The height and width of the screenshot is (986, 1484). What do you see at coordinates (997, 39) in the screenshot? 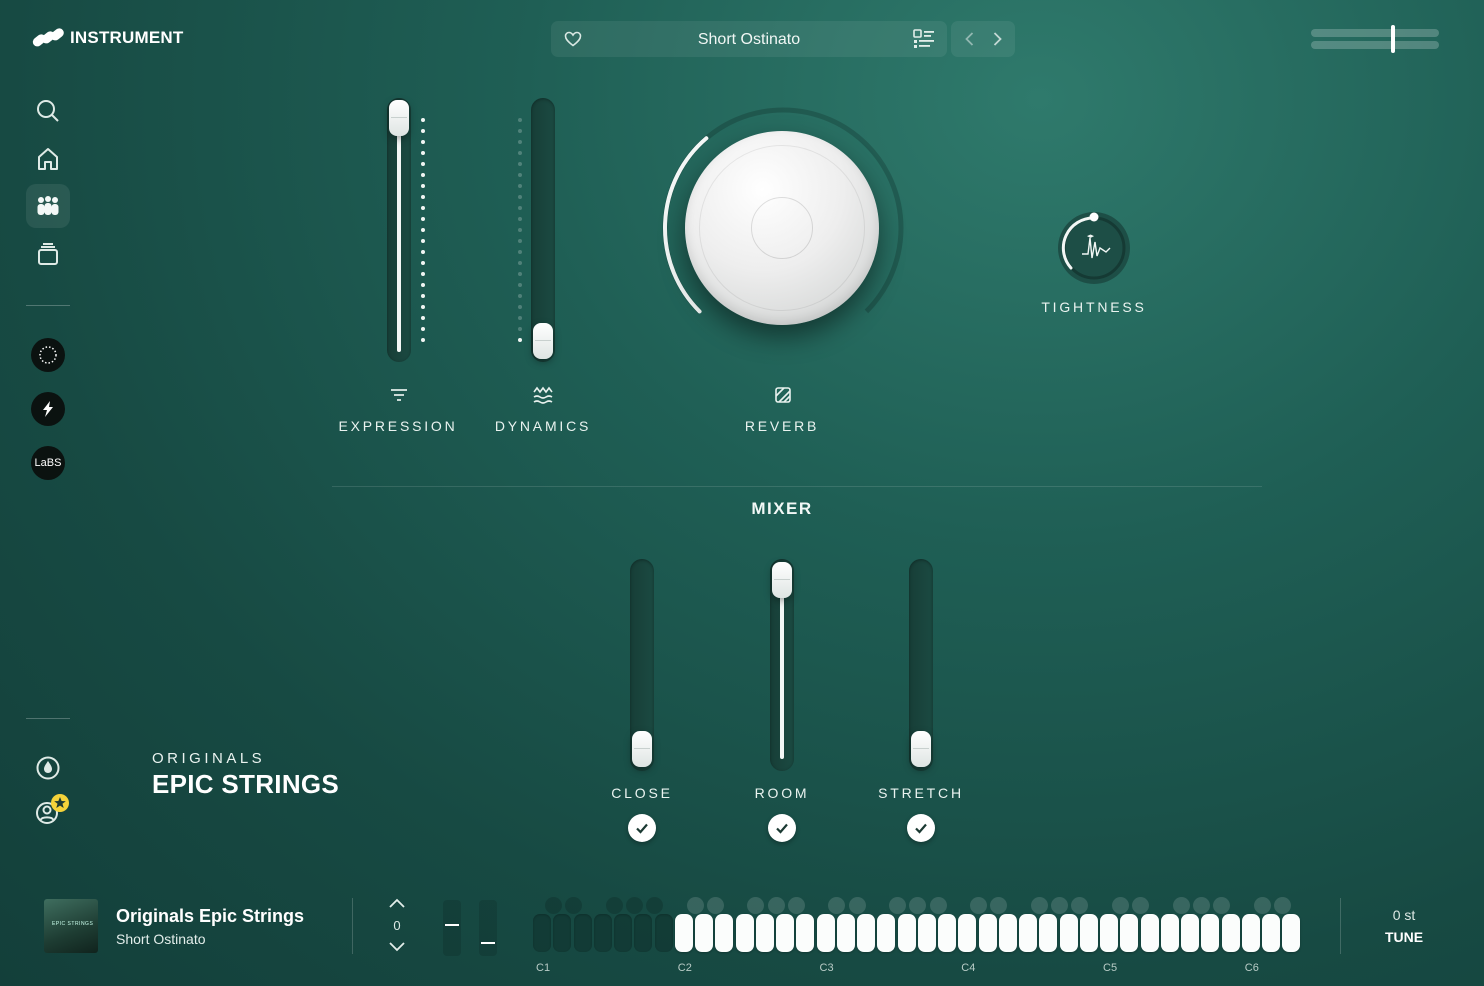
I see `chevron-right-icon` at bounding box center [997, 39].